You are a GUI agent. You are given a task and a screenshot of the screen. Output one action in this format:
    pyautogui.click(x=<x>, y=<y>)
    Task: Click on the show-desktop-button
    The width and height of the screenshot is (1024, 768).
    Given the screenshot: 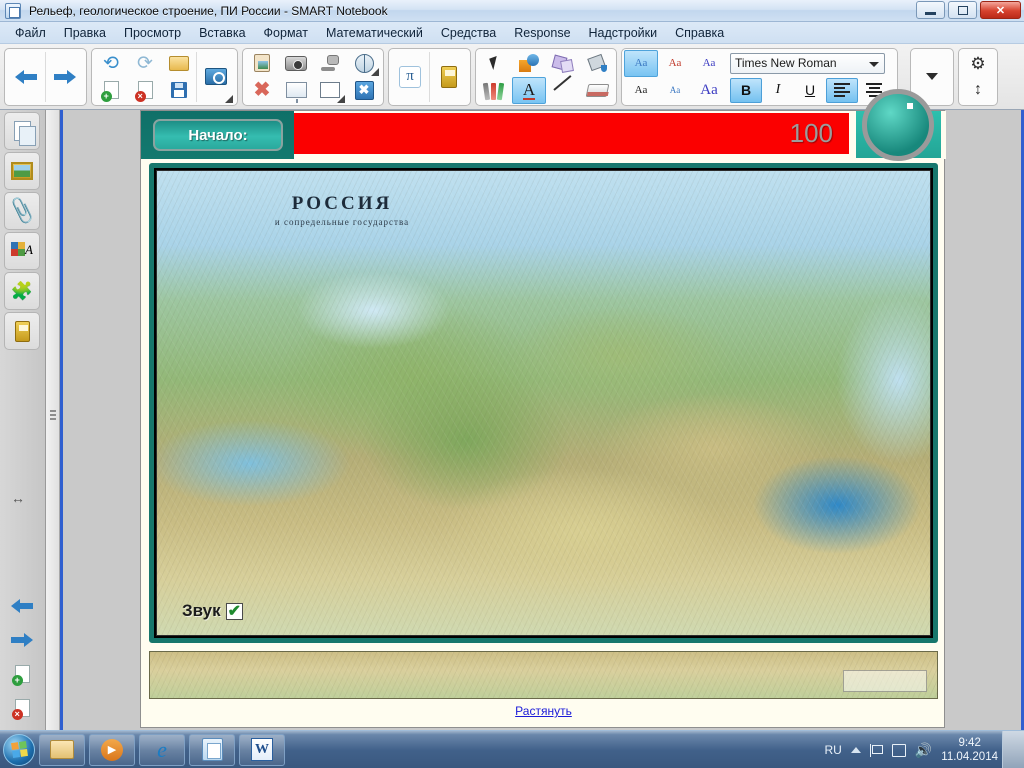 What is the action you would take?
    pyautogui.click(x=1013, y=749)
    